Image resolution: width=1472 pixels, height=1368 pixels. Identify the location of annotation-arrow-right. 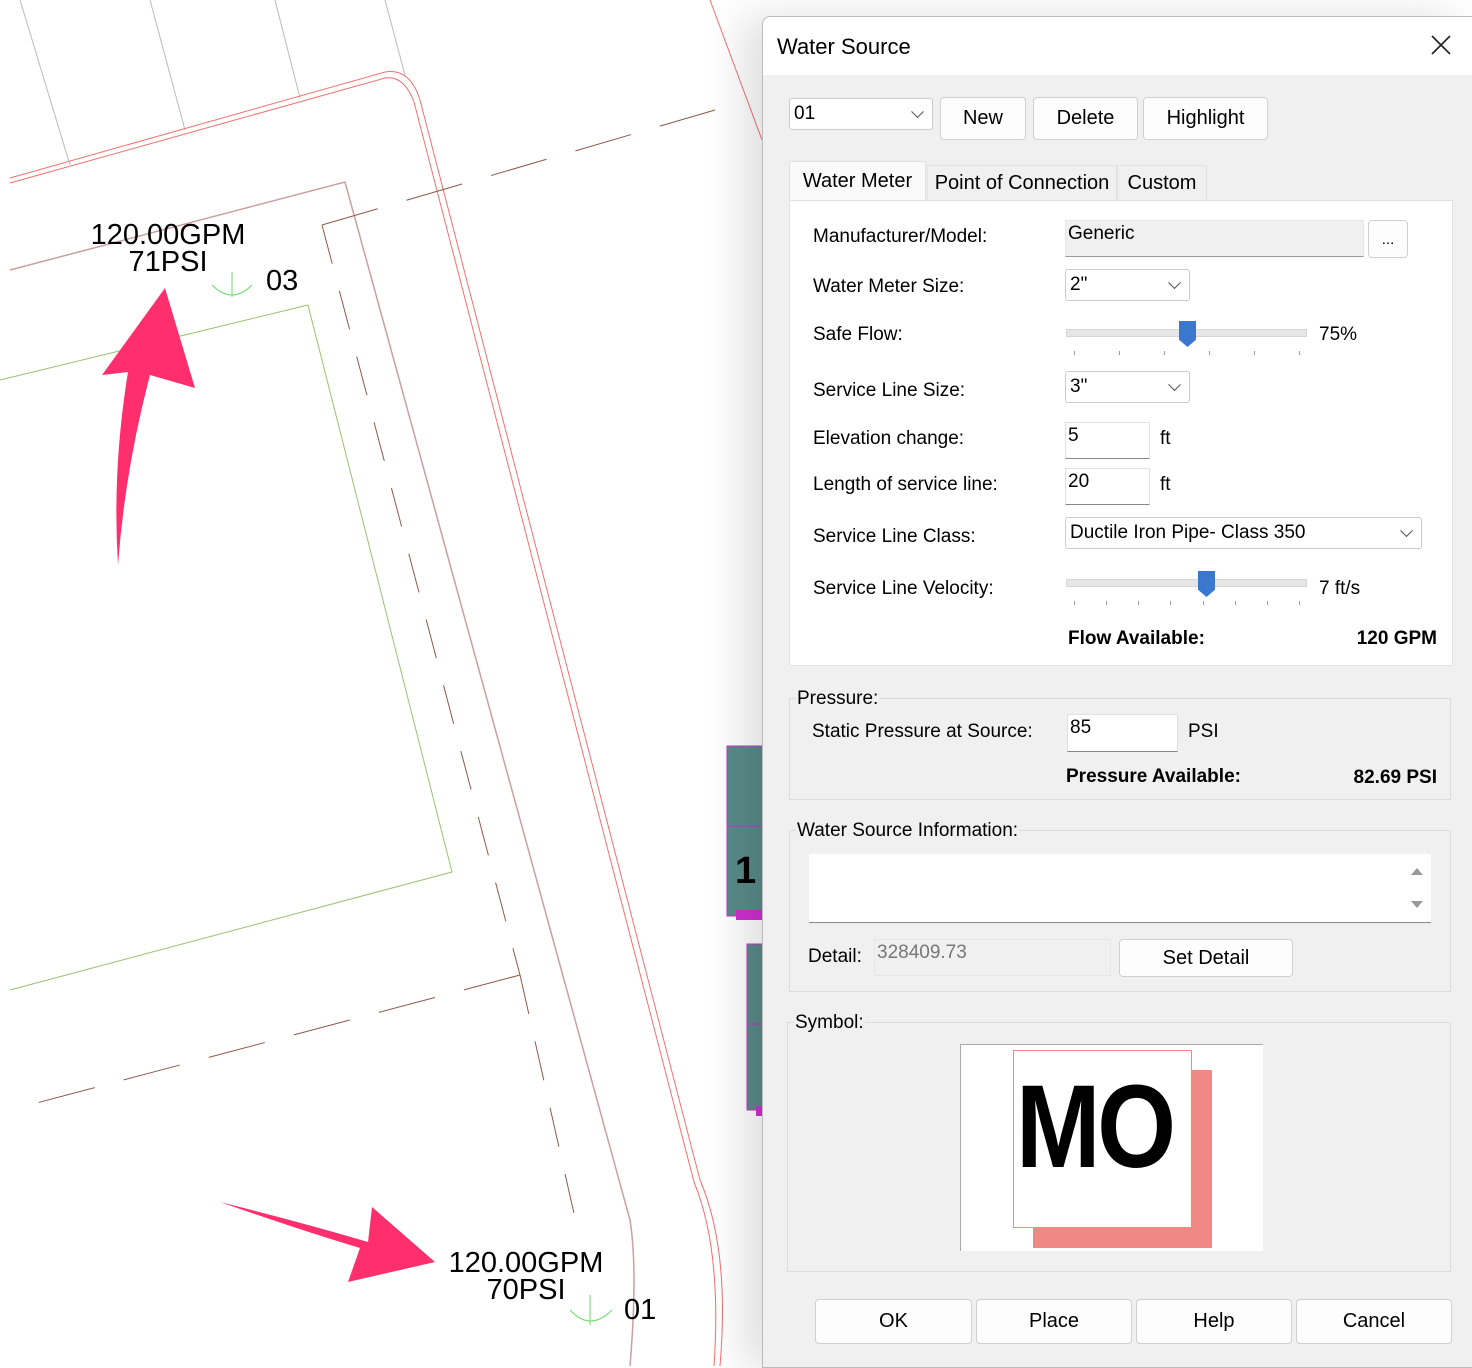
(327, 1242).